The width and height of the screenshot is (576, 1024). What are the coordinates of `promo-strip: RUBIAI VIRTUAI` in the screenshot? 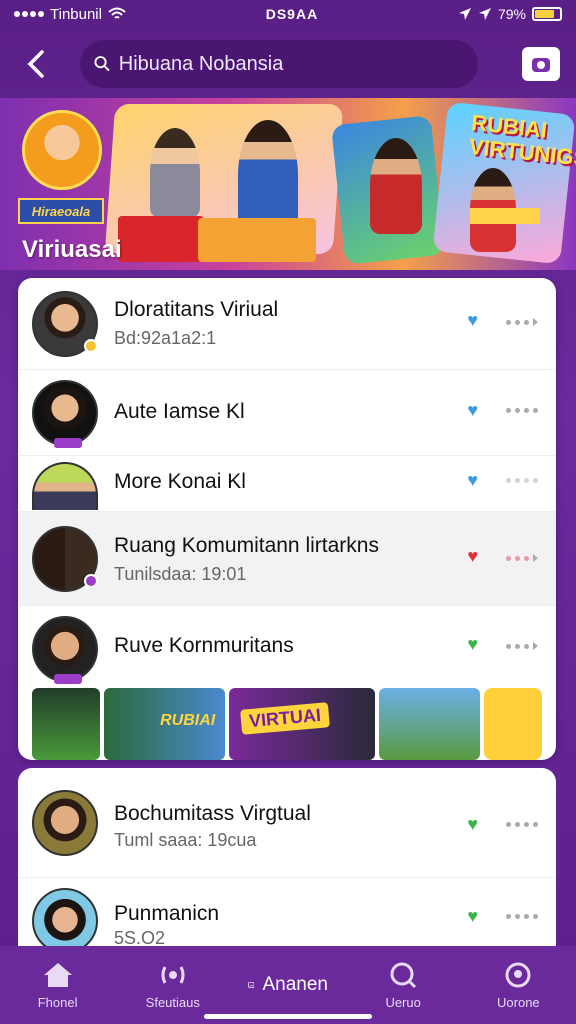 It's located at (287, 724).